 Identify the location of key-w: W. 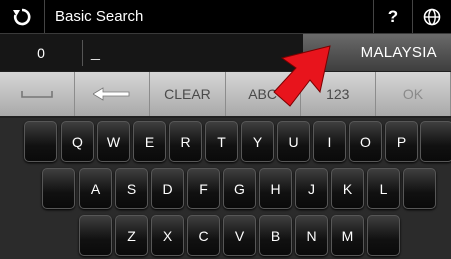
(113, 141).